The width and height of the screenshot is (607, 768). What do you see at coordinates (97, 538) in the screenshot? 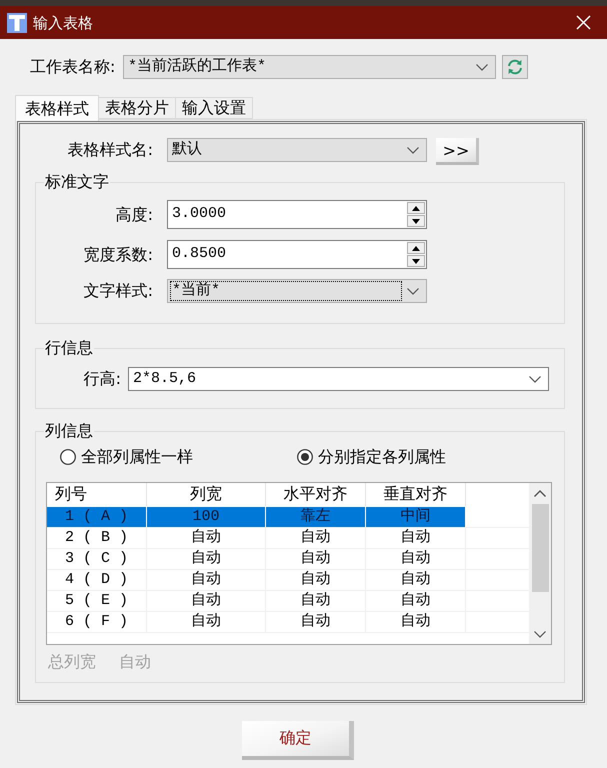
I see `table-cell: 2 ( B )` at bounding box center [97, 538].